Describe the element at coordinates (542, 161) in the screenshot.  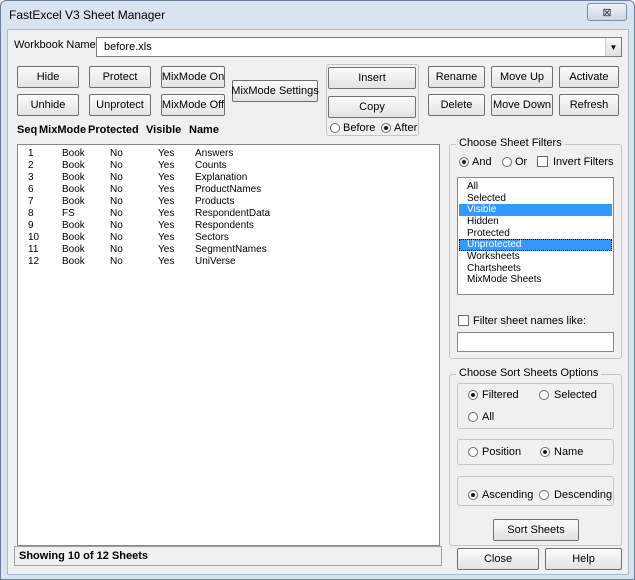
I see `invert-filters-checkbox` at that location.